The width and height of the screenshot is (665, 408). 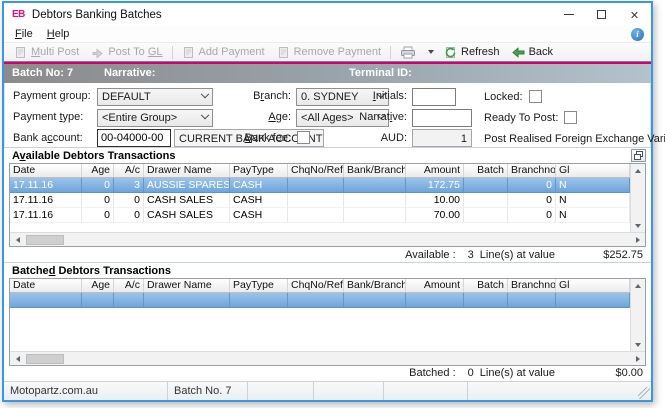 What do you see at coordinates (434, 97) in the screenshot?
I see `initials-input` at bounding box center [434, 97].